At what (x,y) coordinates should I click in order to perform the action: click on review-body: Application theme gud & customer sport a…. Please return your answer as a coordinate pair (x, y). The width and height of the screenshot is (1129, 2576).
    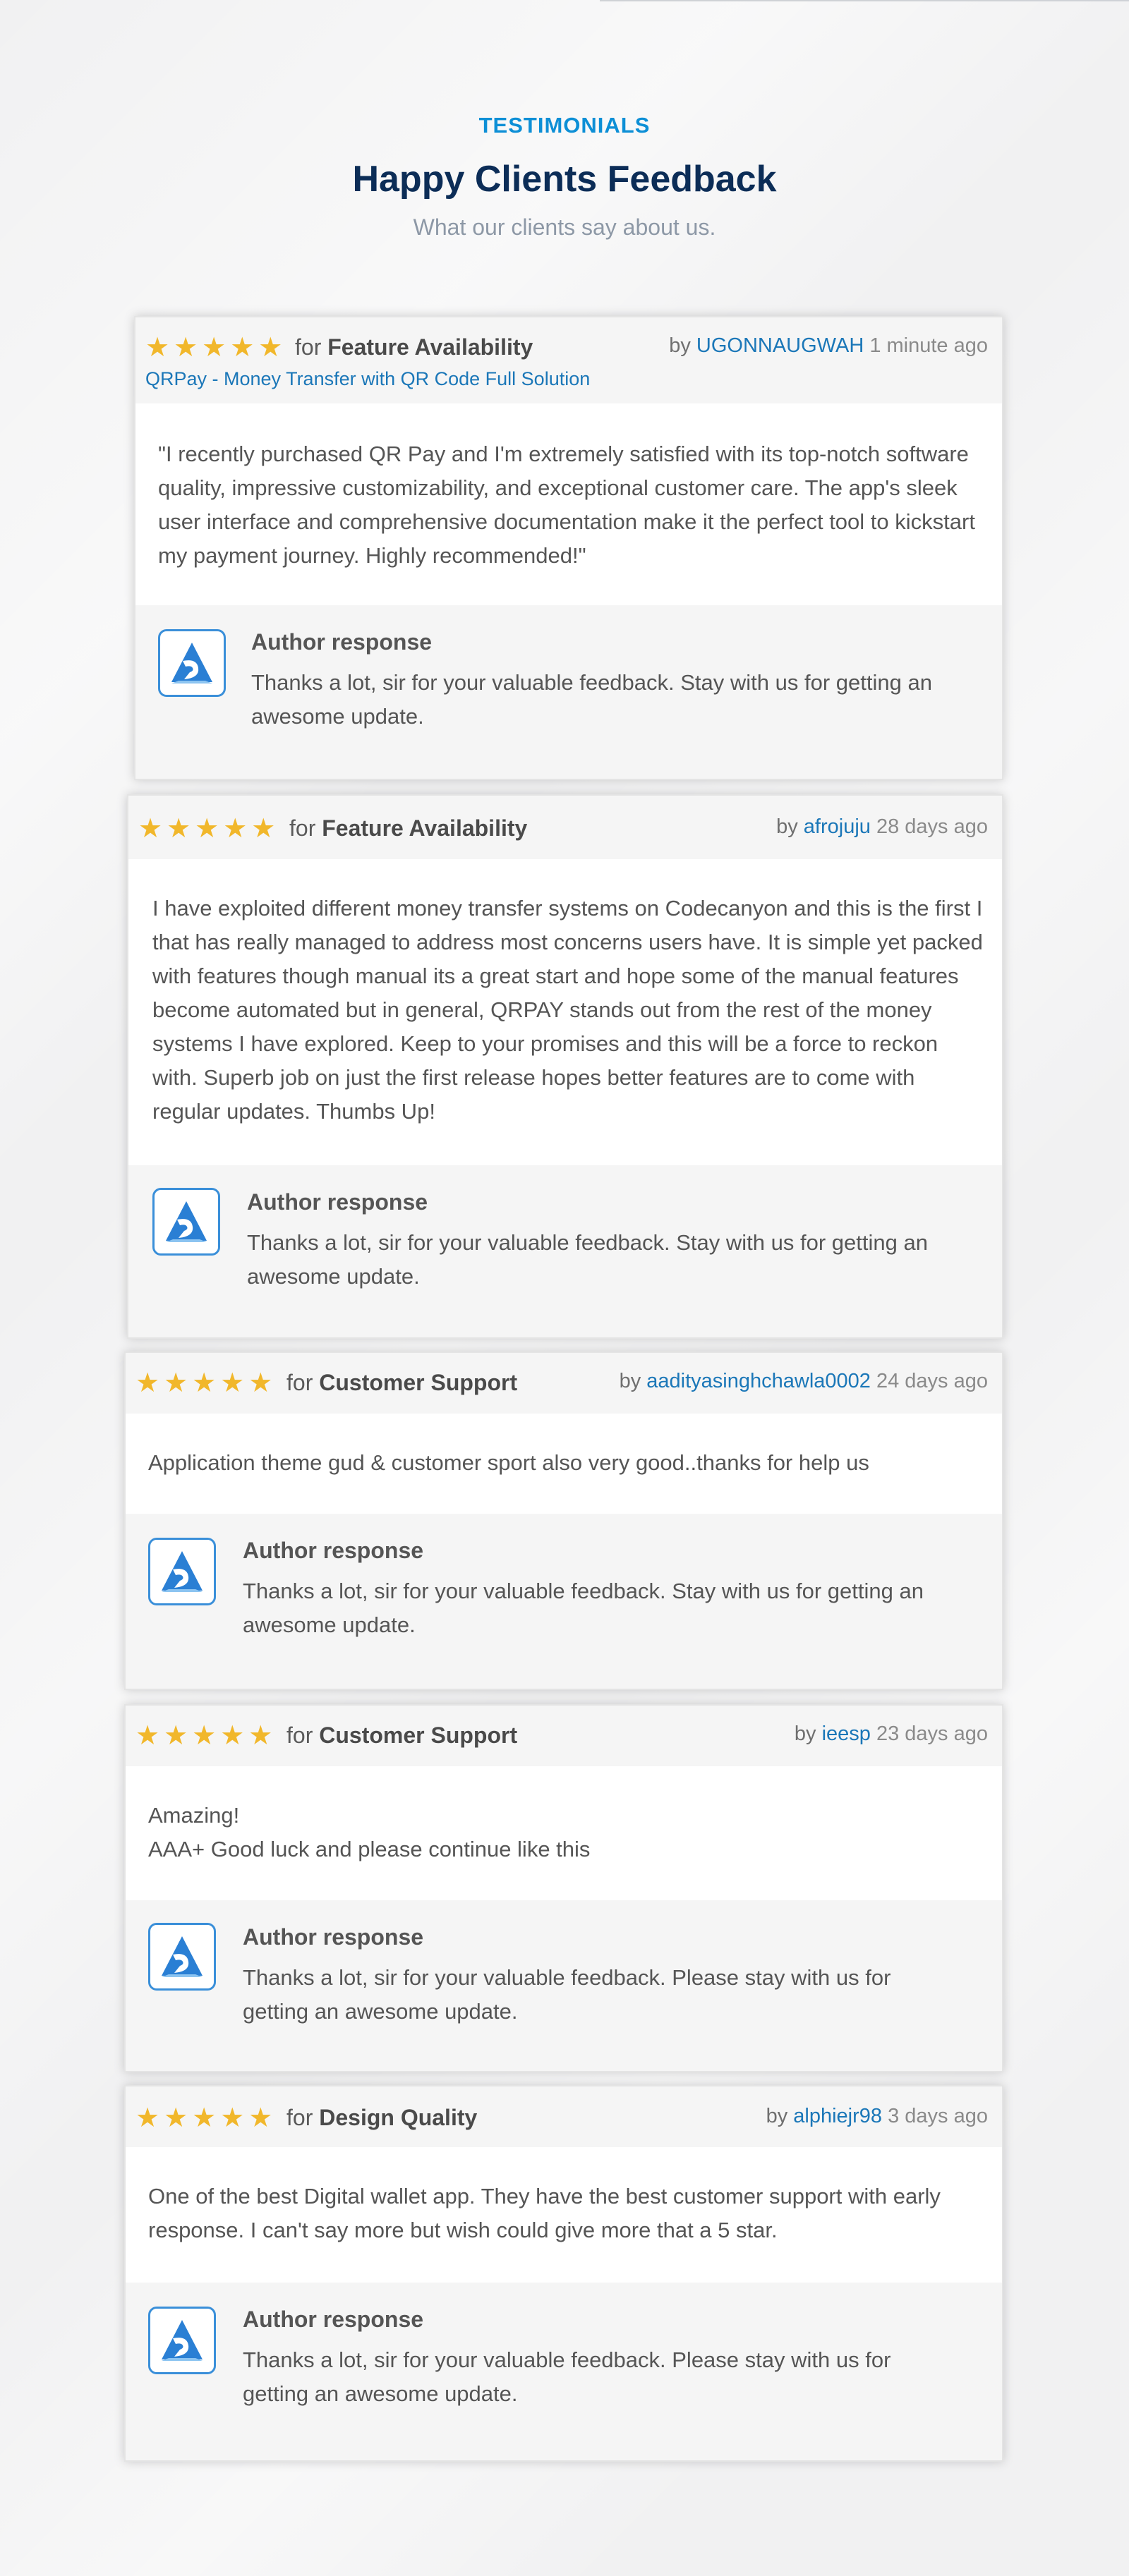
    Looking at the image, I should click on (564, 1466).